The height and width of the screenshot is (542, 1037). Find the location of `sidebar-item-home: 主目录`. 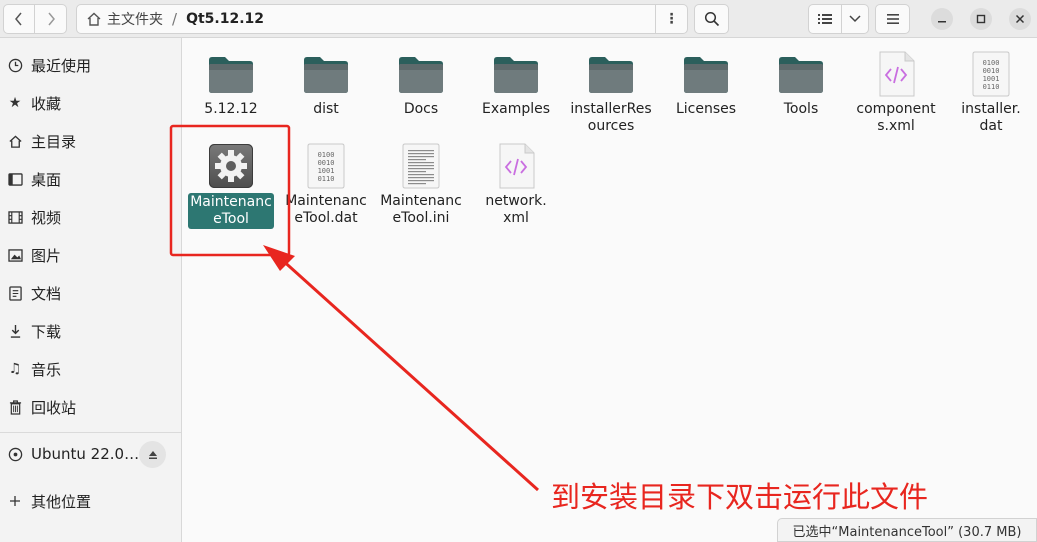

sidebar-item-home: 主目录 is located at coordinates (90, 141).